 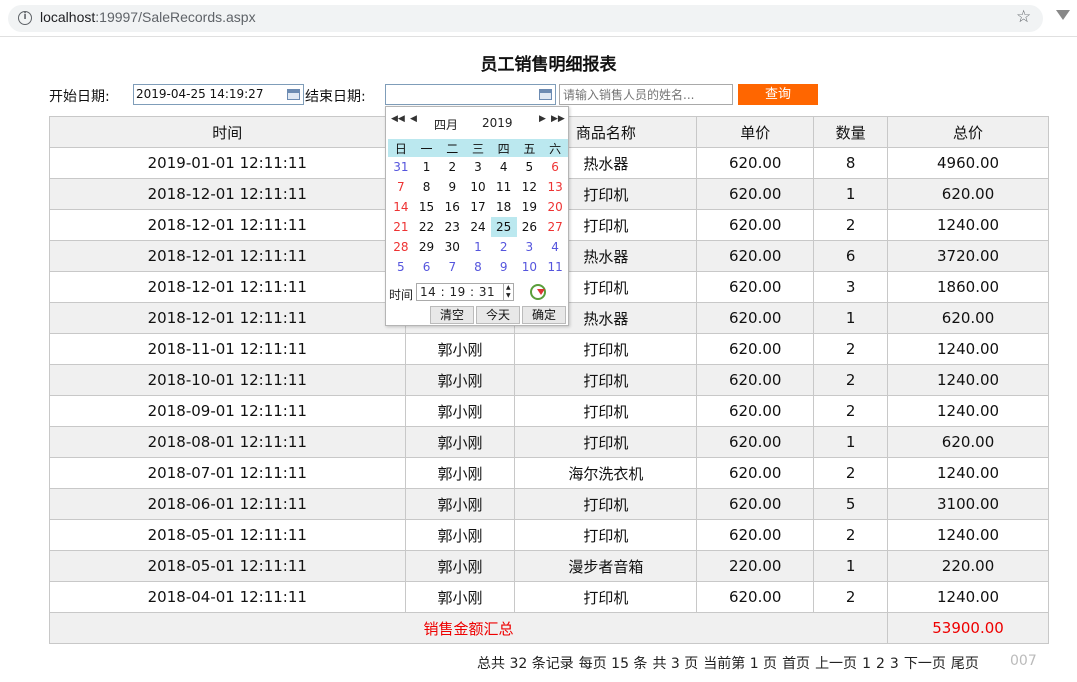 What do you see at coordinates (555, 187) in the screenshot?
I see `calendar-day: 13` at bounding box center [555, 187].